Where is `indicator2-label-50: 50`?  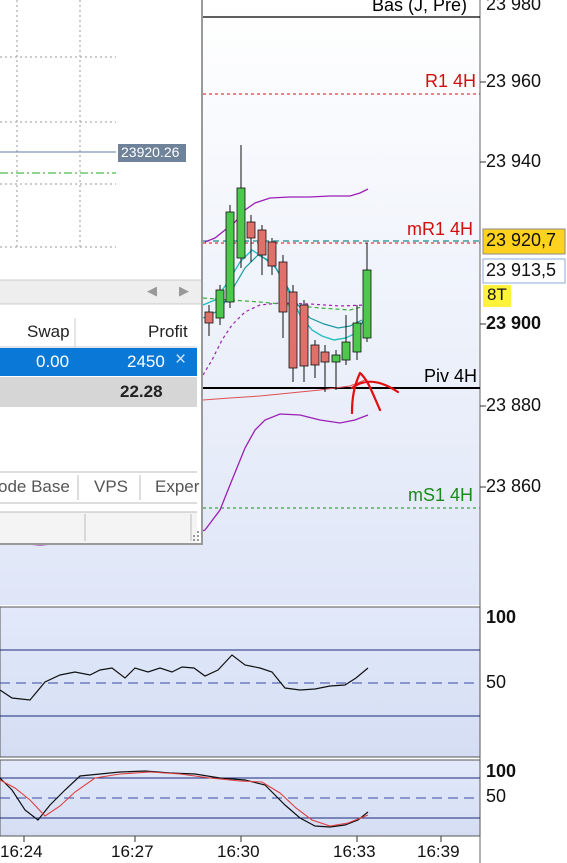 indicator2-label-50: 50 is located at coordinates (496, 796).